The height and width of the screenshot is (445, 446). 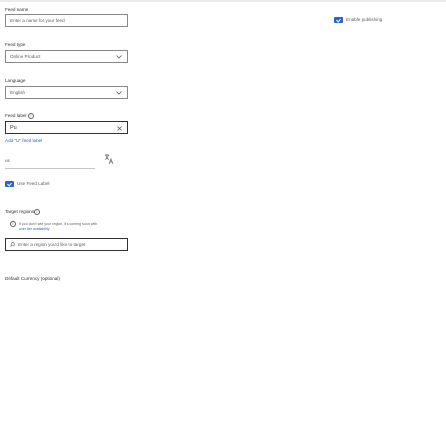 What do you see at coordinates (66, 92) in the screenshot?
I see `language-dropdown: English` at bounding box center [66, 92].